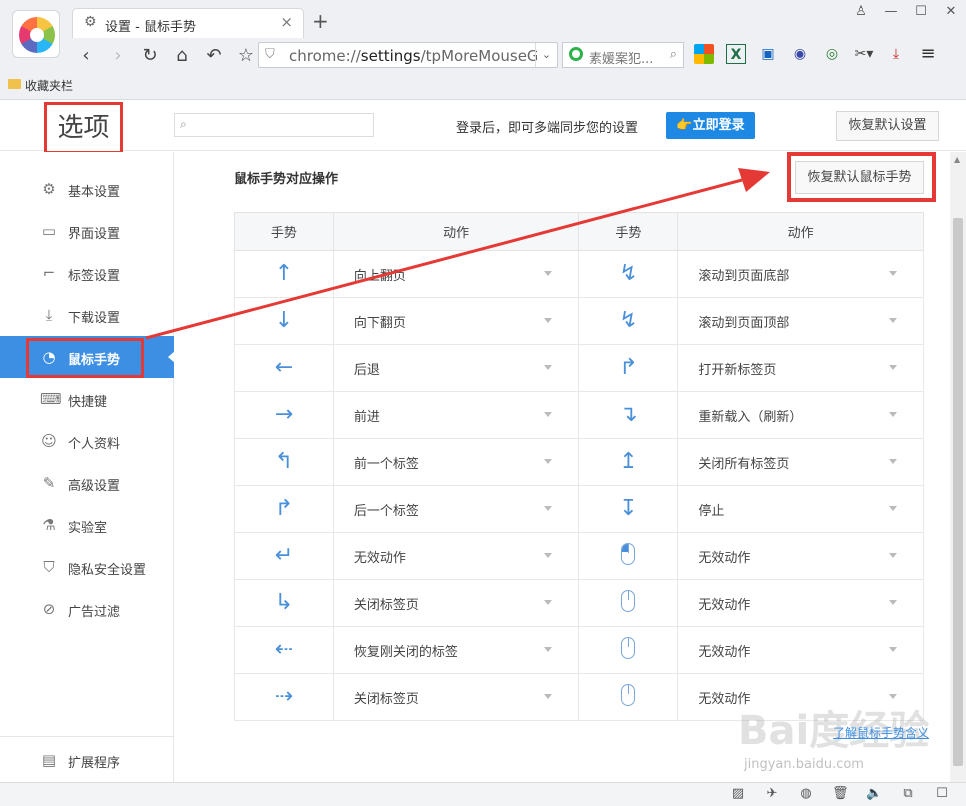 Image resolution: width=966 pixels, height=806 pixels. Describe the element at coordinates (800, 462) in the screenshot. I see `action-select: 关闭所有标签页` at that location.